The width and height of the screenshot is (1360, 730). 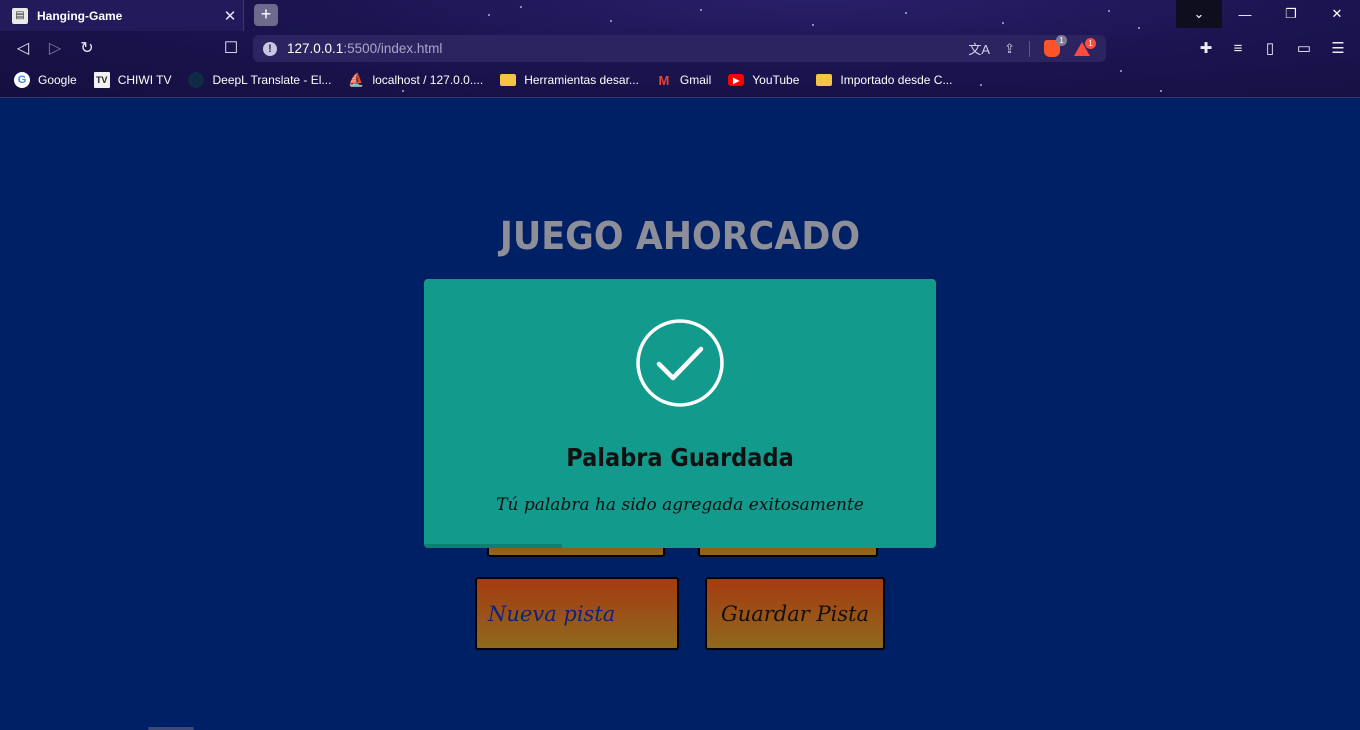 I want to click on close-window-button: ✕, so click(x=1337, y=14).